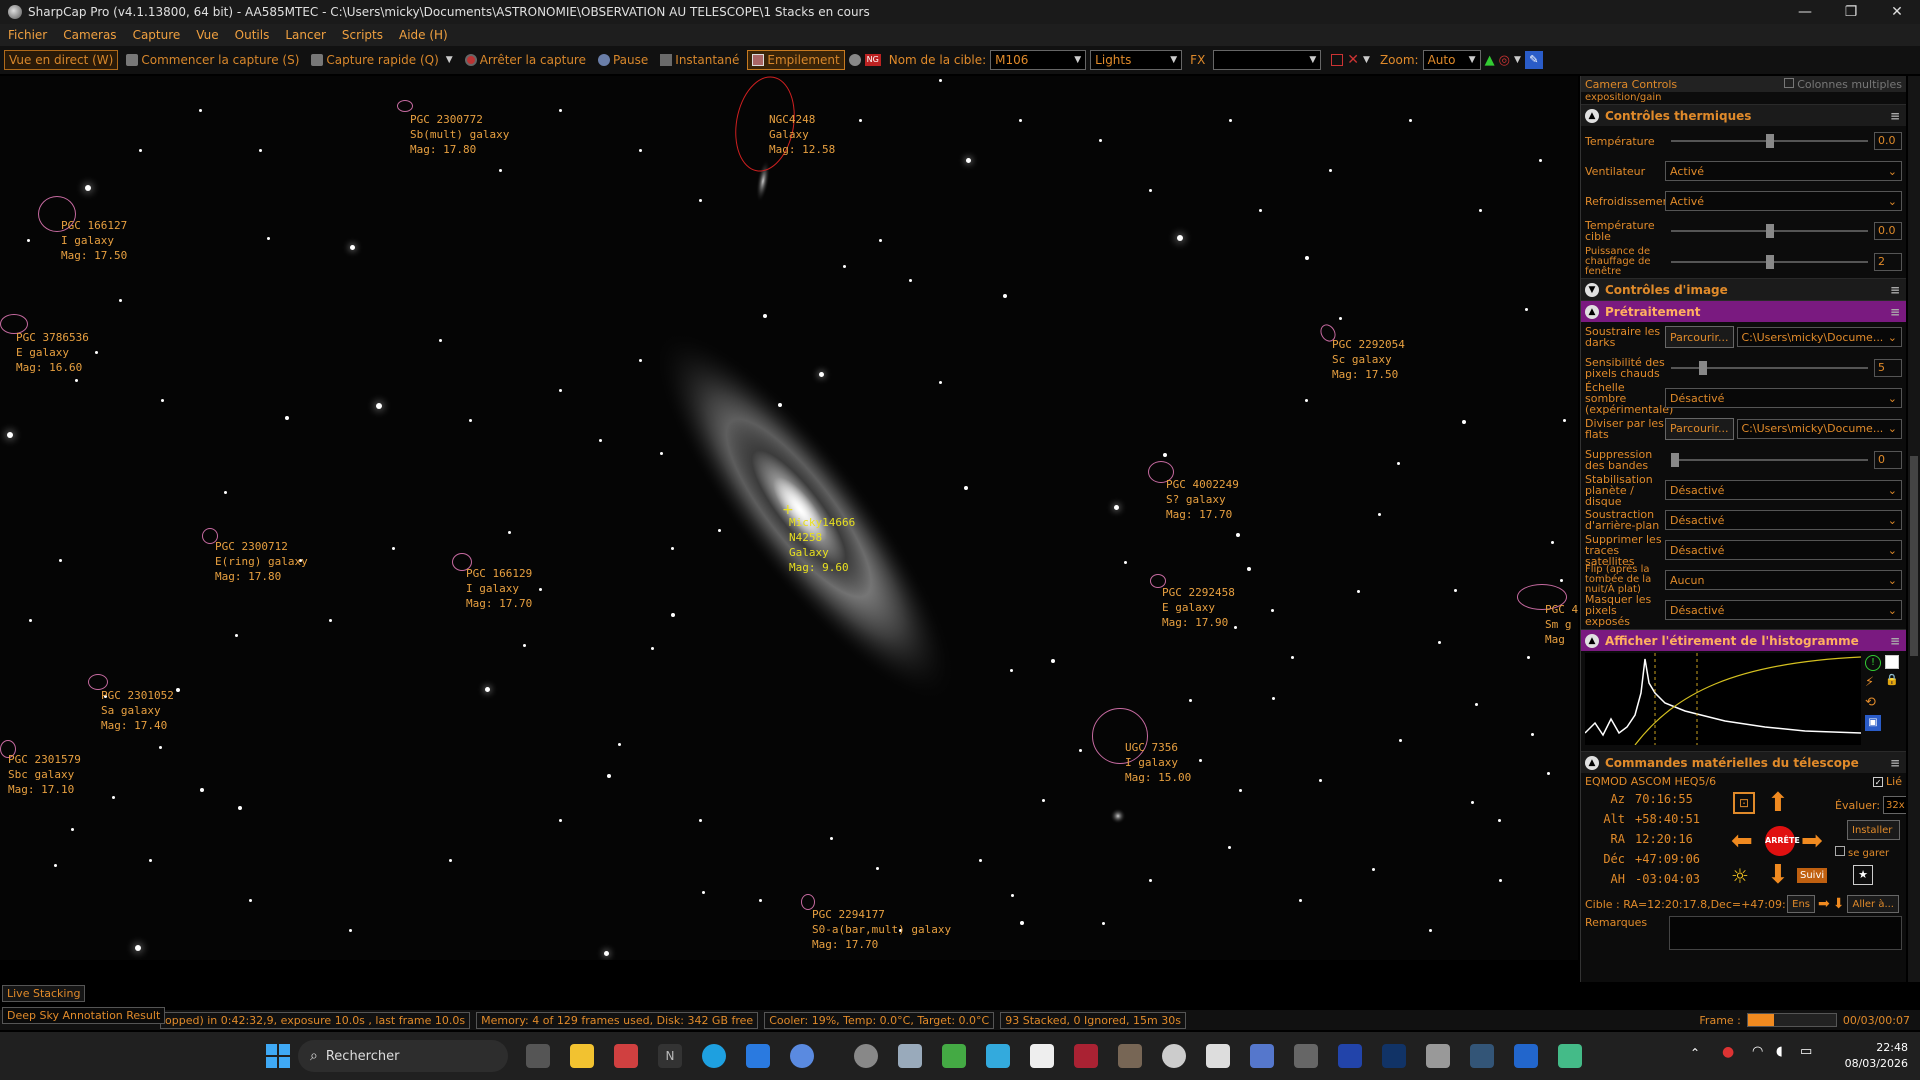  I want to click on flats-path-select: C:\Users\micky\Docume... ⌄, so click(1819, 428).